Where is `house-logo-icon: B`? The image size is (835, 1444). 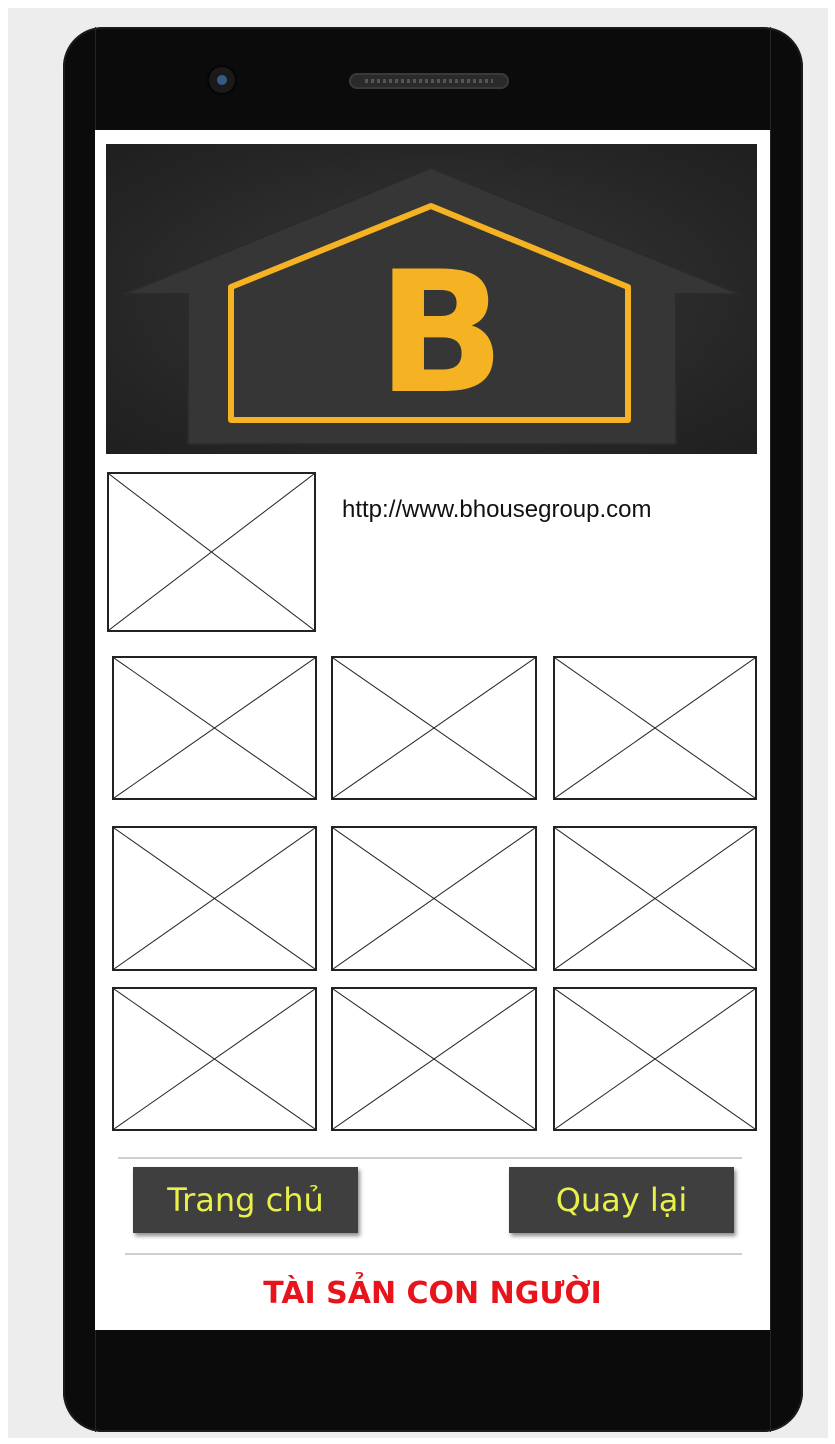 house-logo-icon: B is located at coordinates (431, 305).